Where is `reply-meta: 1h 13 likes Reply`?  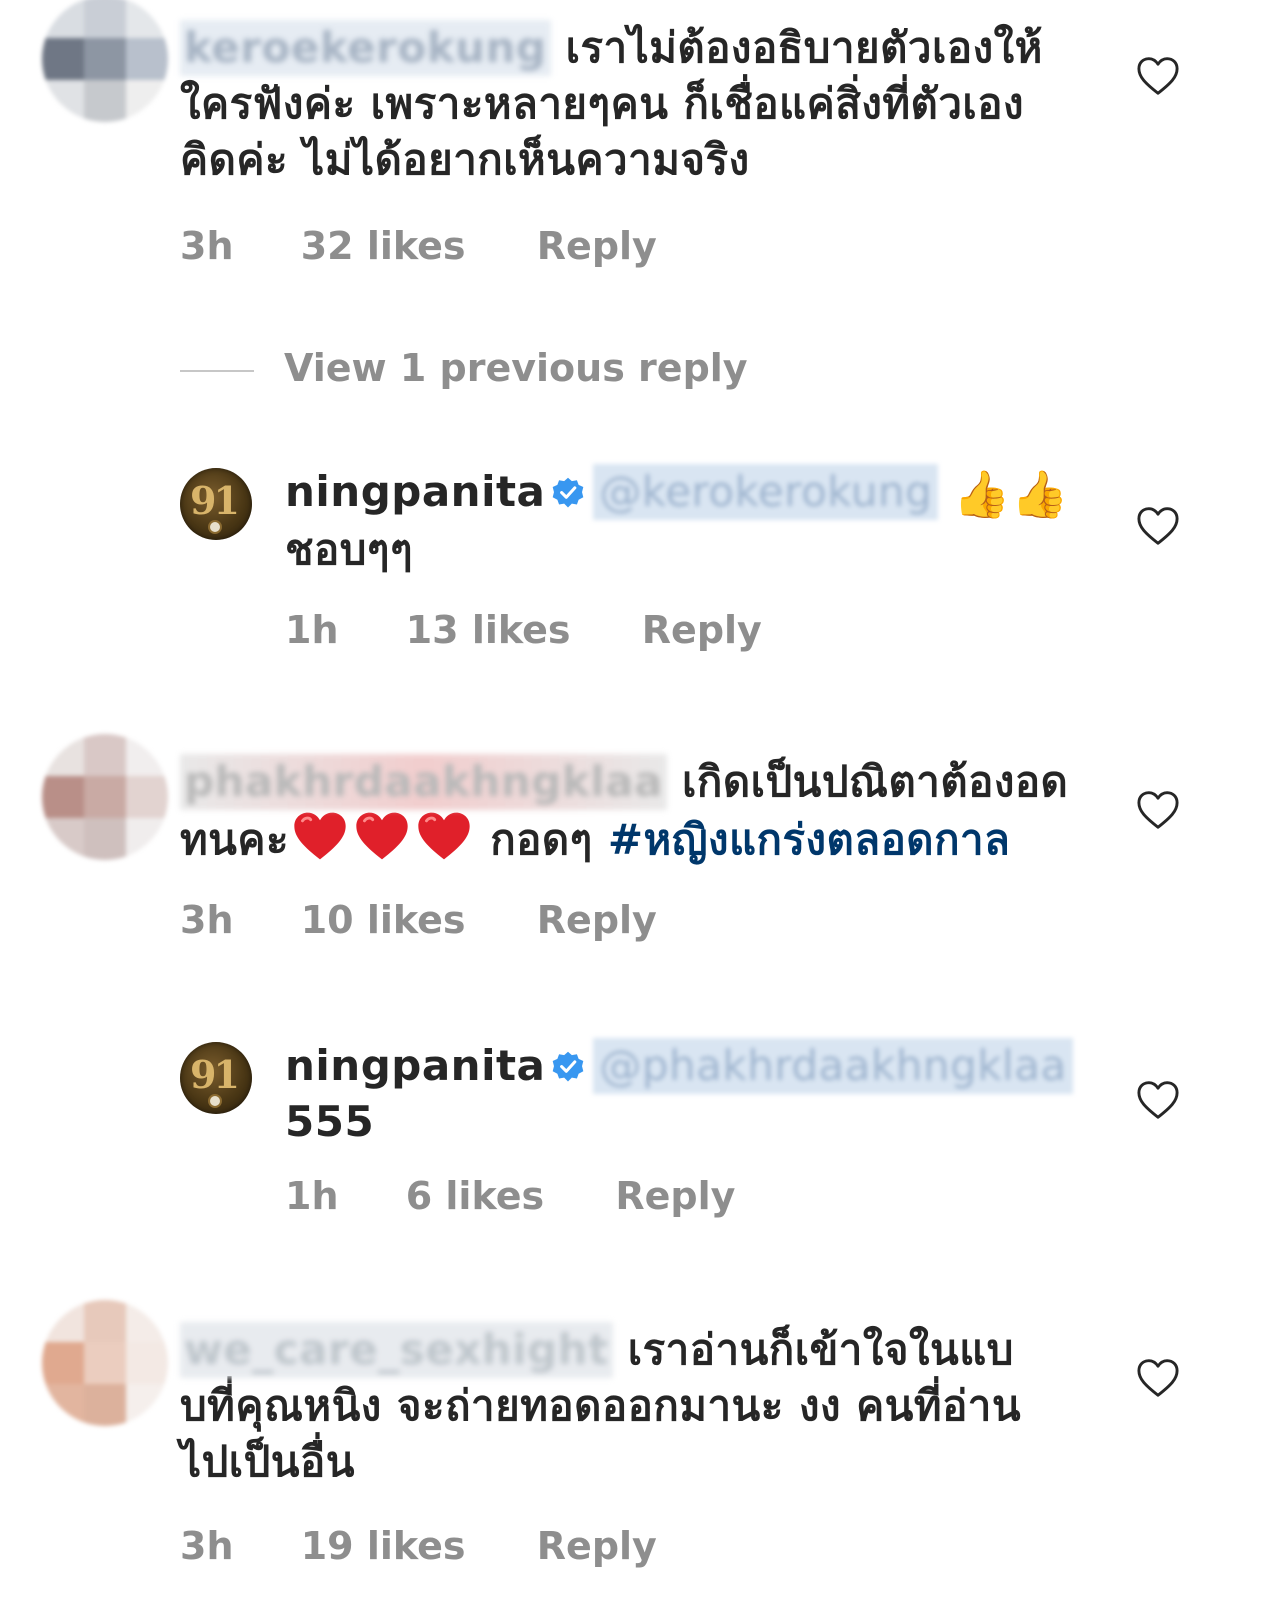 reply-meta: 1h 13 likes Reply is located at coordinates (523, 630).